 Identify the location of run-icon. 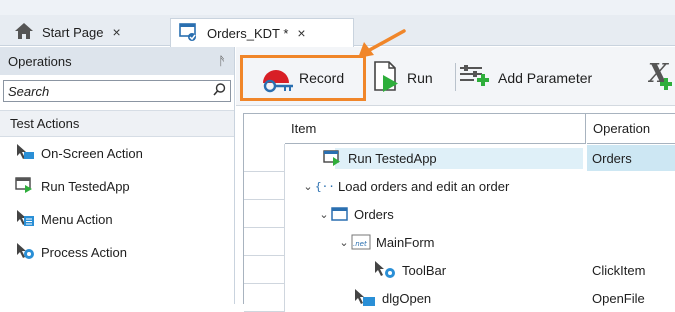
(387, 78).